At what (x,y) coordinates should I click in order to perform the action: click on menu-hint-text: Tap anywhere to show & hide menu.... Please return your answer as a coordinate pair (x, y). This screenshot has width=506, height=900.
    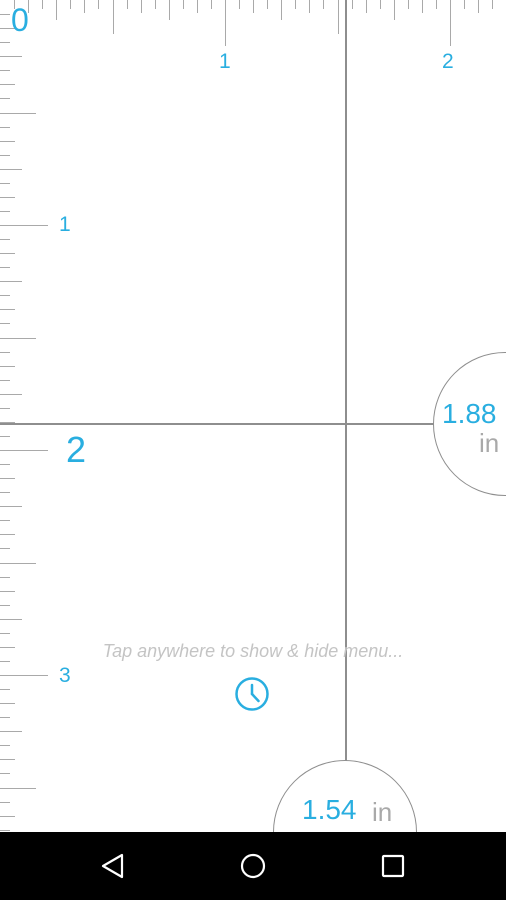
    Looking at the image, I should click on (253, 651).